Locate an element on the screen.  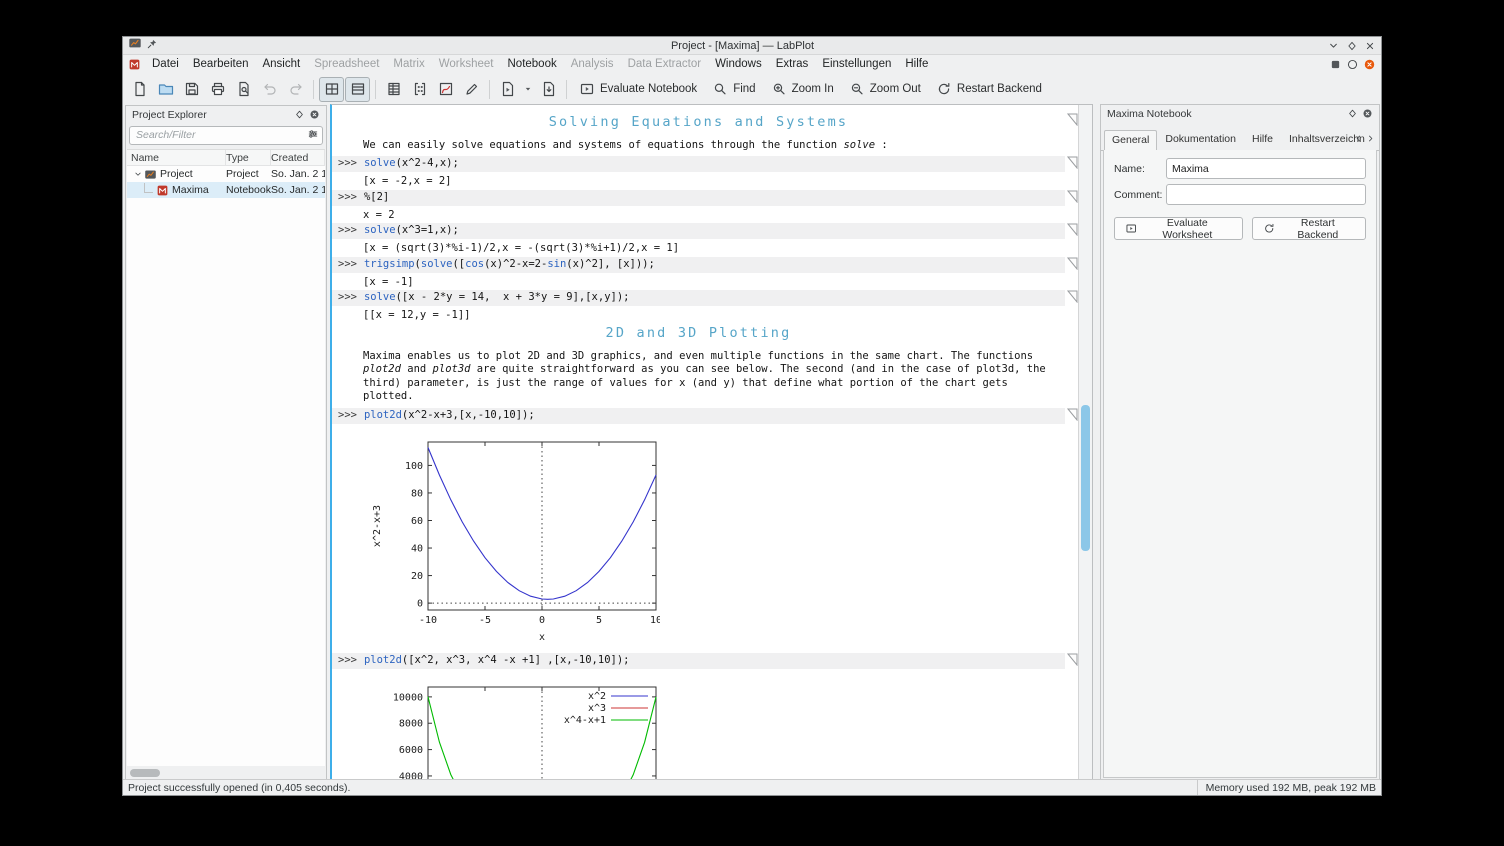
menu-hilfe: Hilfe is located at coordinates (916, 64).